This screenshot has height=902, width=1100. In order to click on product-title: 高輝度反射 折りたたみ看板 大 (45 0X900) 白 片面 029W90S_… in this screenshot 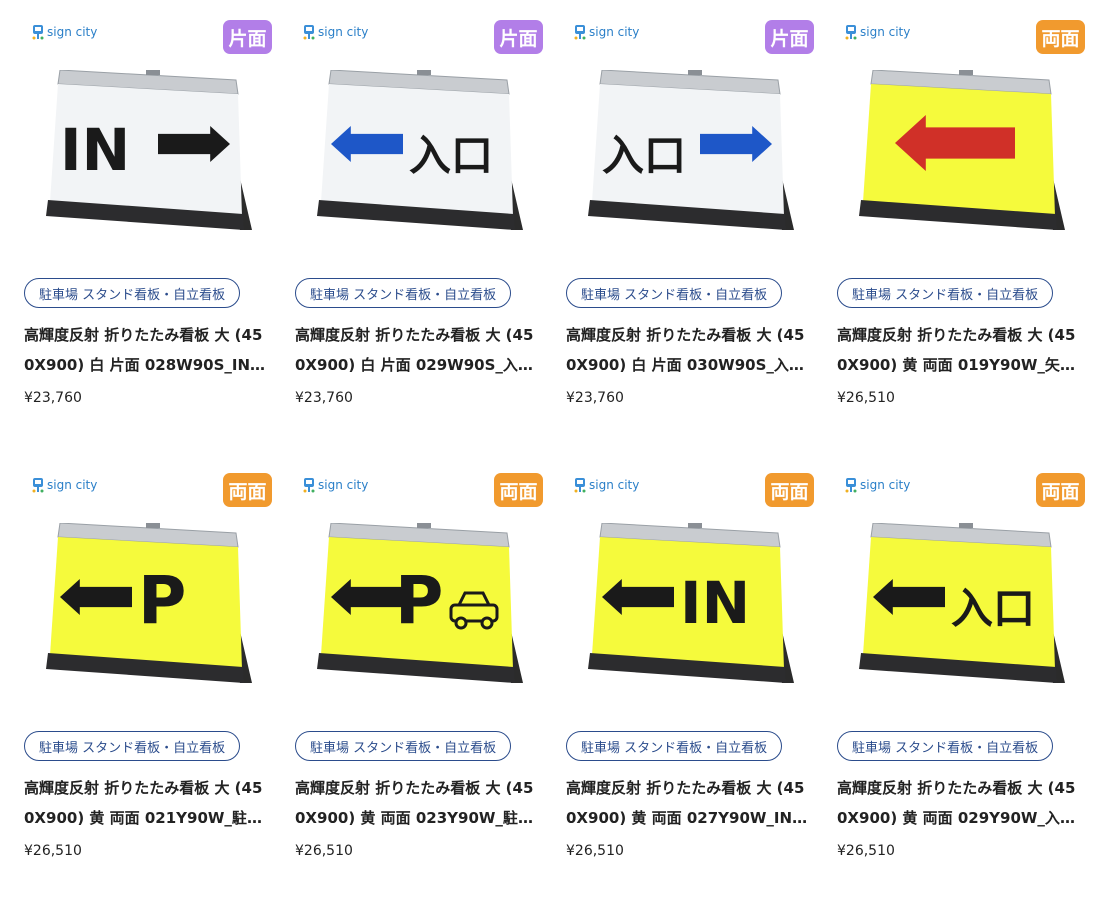, I will do `click(418, 350)`.